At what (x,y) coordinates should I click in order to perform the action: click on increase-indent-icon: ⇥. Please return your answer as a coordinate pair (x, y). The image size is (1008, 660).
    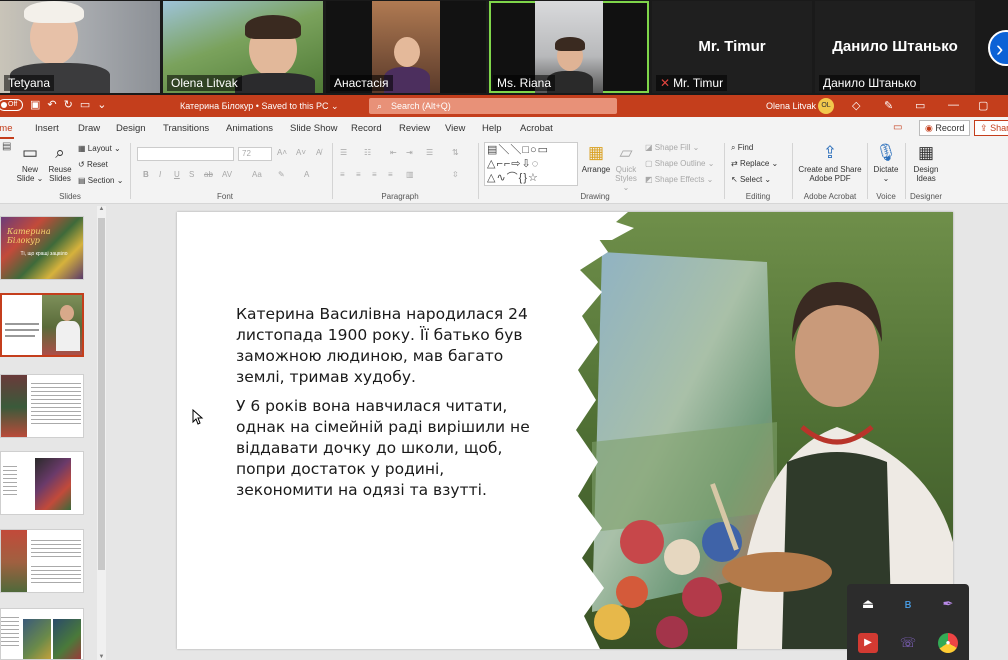
    Looking at the image, I should click on (409, 152).